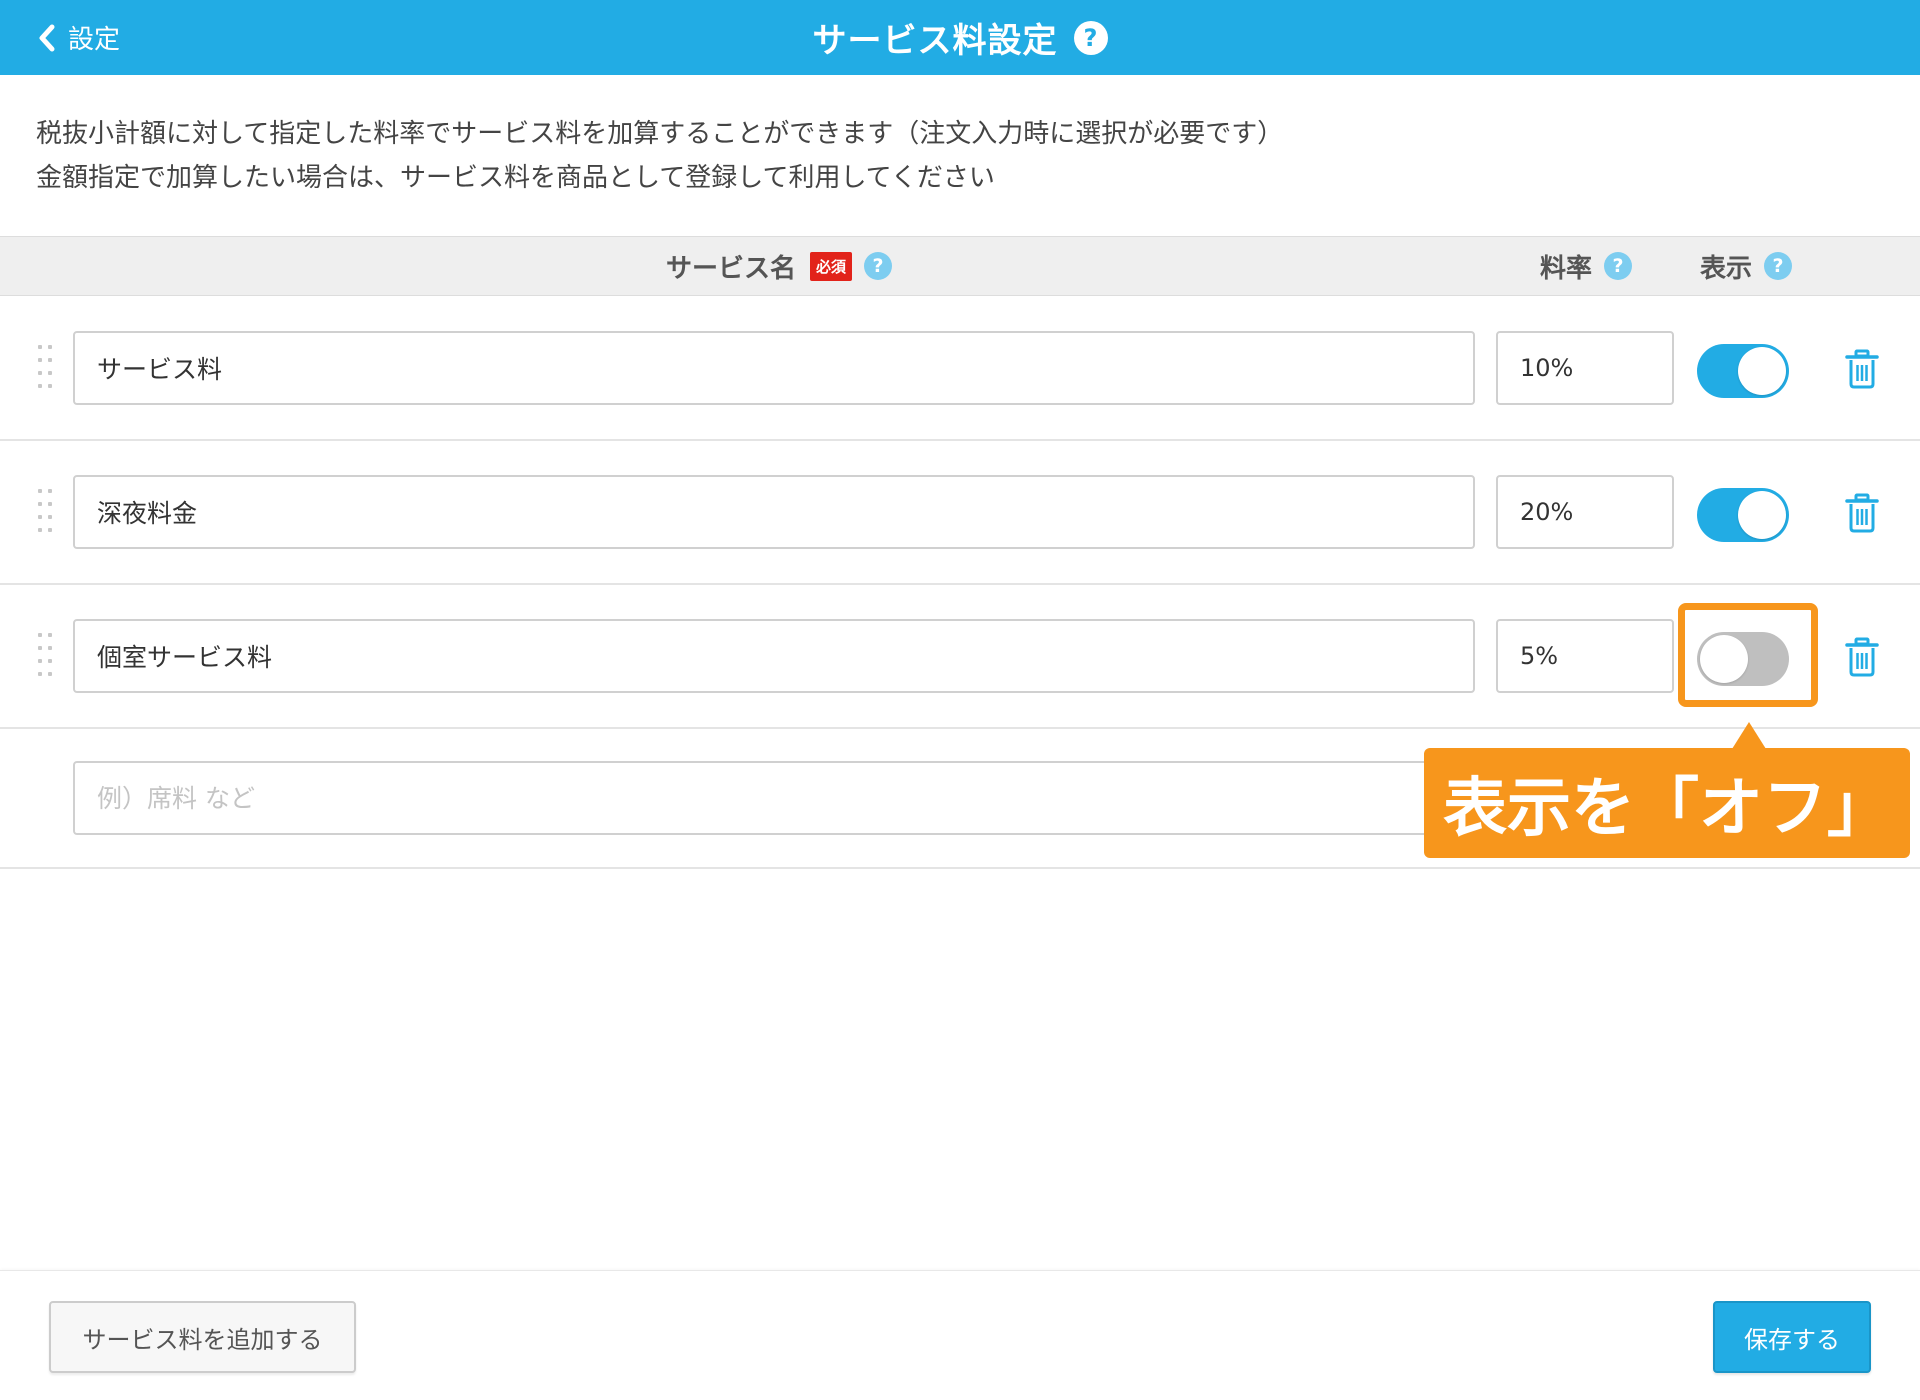 Image resolution: width=1920 pixels, height=1400 pixels. Describe the element at coordinates (1090, 37) in the screenshot. I see `help-icon: ?` at that location.